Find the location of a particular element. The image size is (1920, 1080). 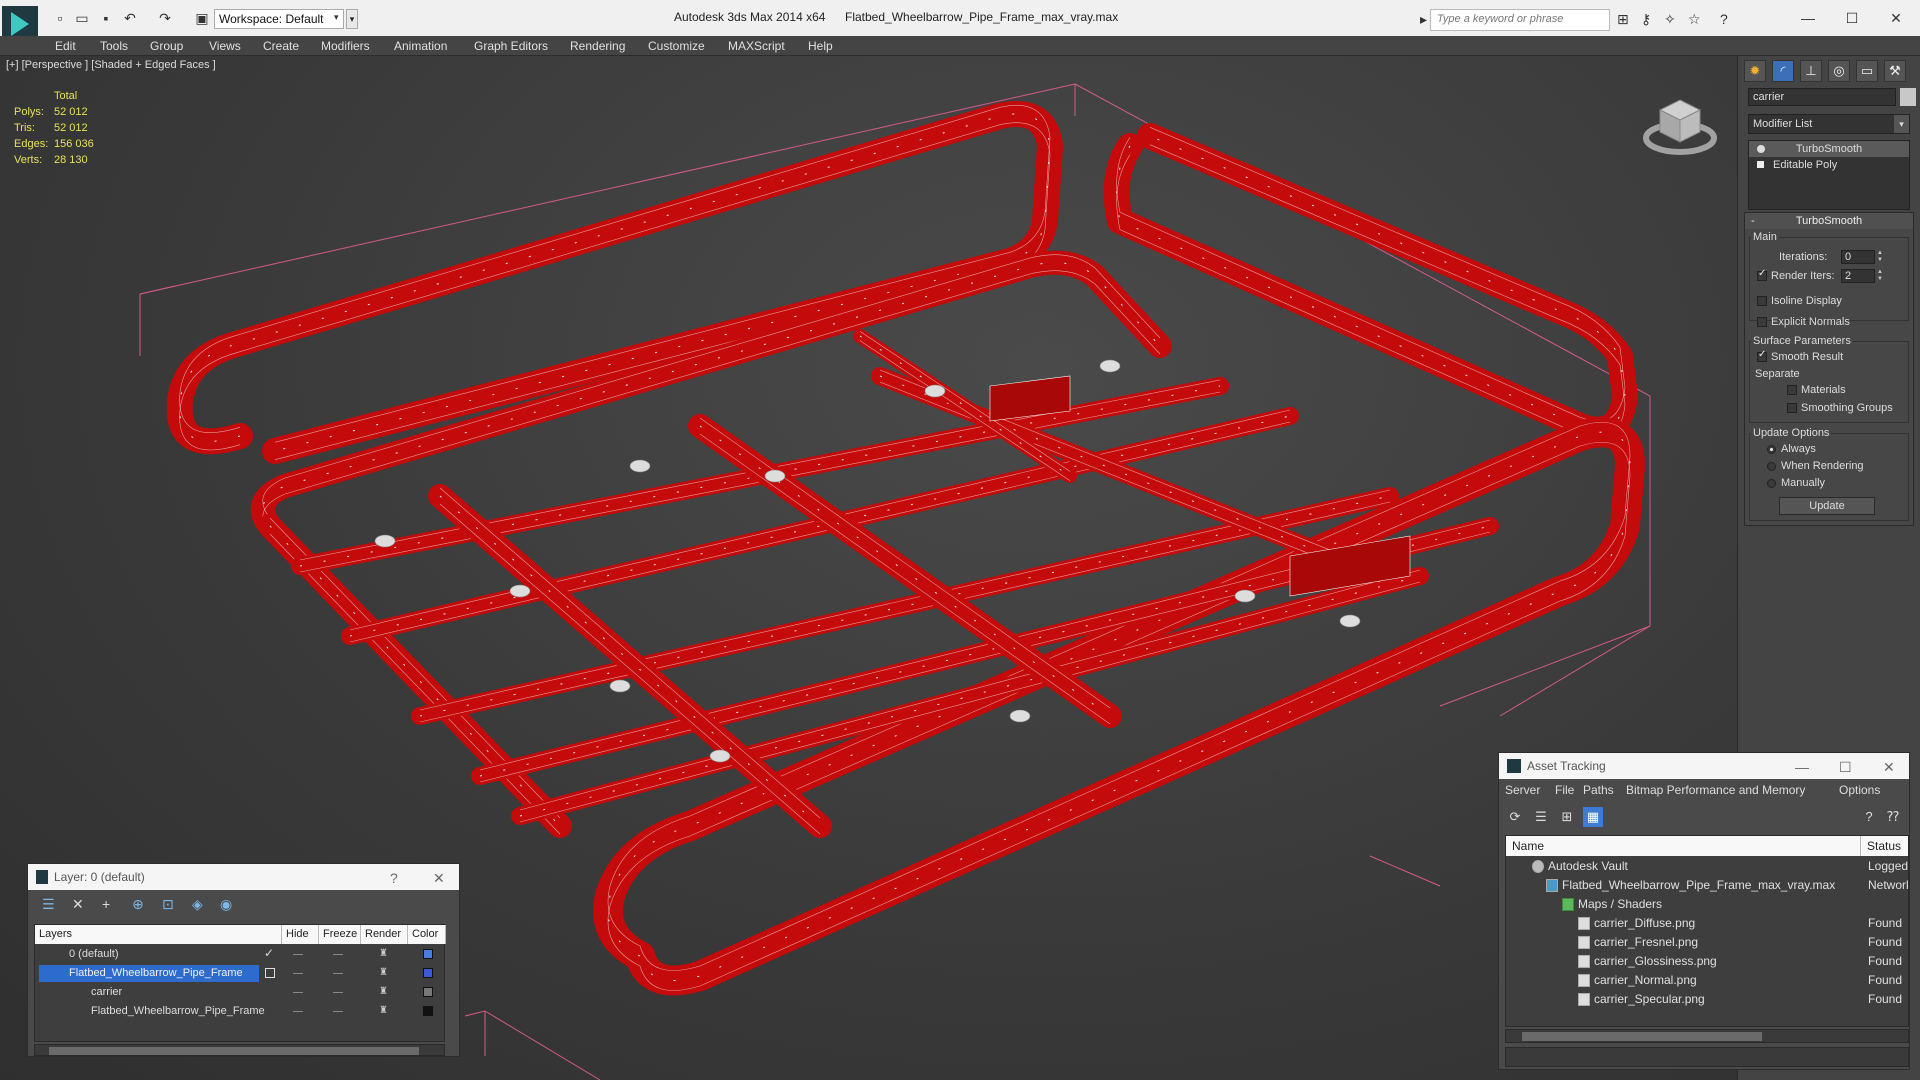

add-layer-icon: + is located at coordinates (106, 904).